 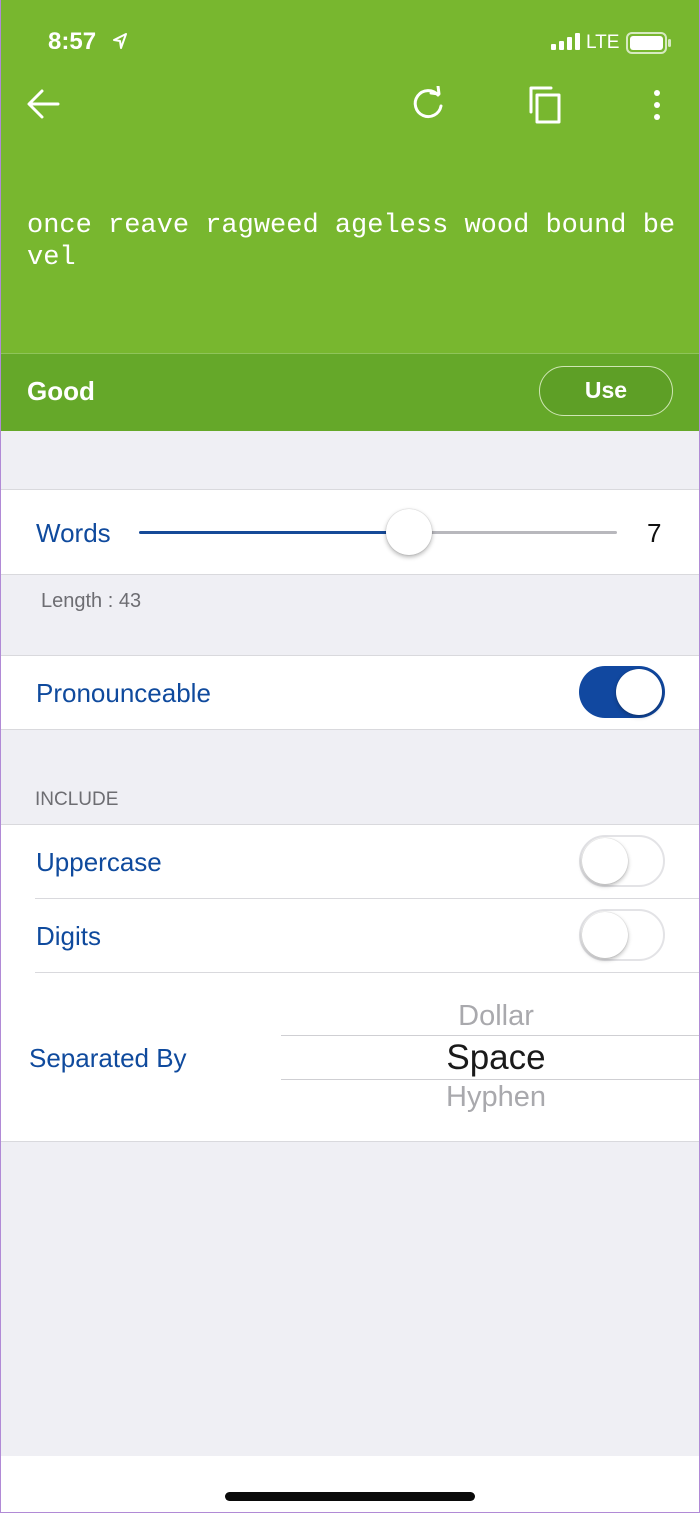 What do you see at coordinates (490, 982) in the screenshot?
I see `picker-option-faded` at bounding box center [490, 982].